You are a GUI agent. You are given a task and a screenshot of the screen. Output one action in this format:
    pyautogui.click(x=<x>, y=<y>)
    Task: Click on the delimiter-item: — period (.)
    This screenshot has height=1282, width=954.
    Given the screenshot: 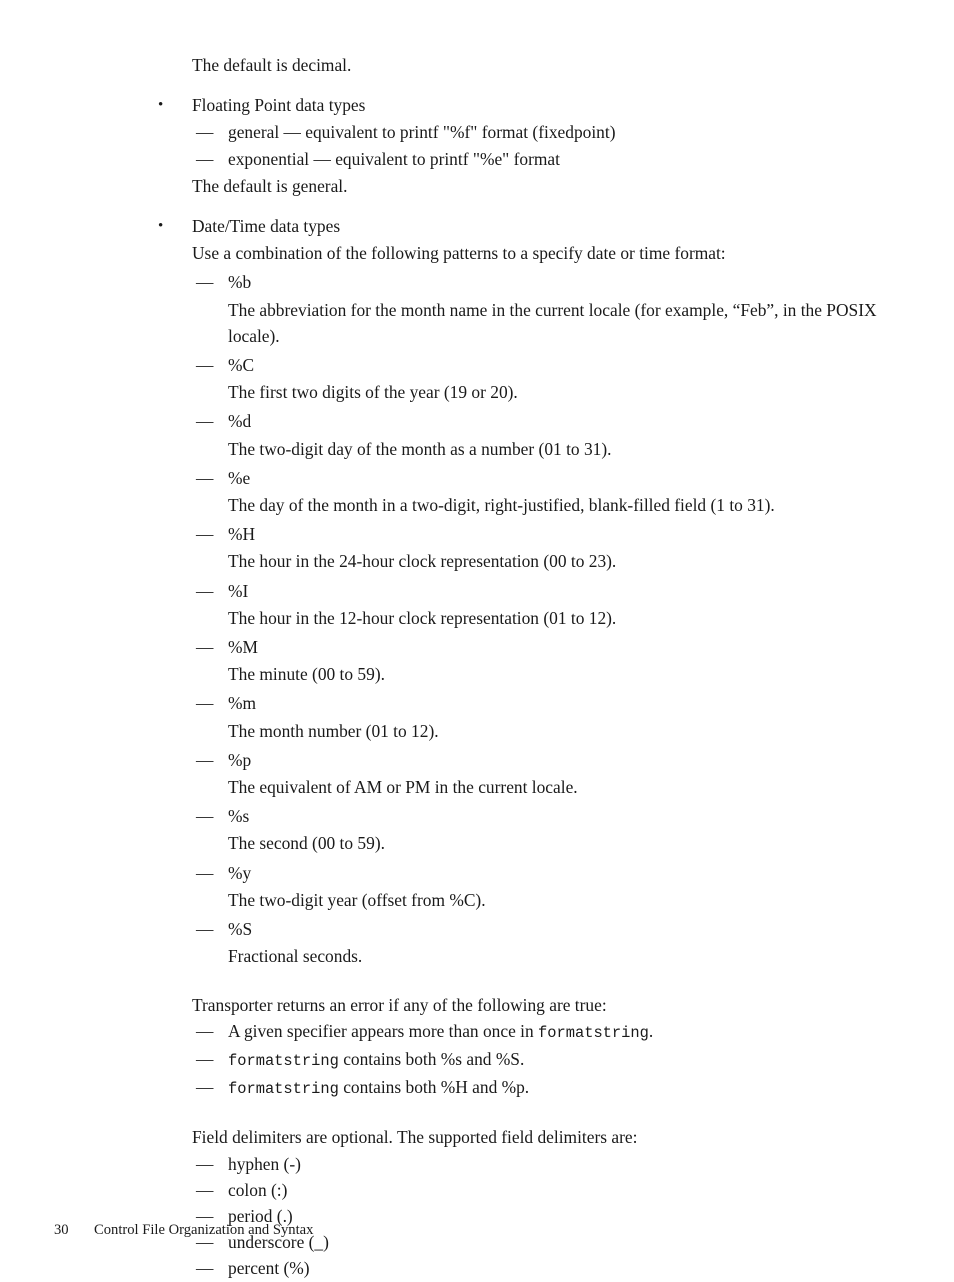 What is the action you would take?
    pyautogui.click(x=538, y=1216)
    